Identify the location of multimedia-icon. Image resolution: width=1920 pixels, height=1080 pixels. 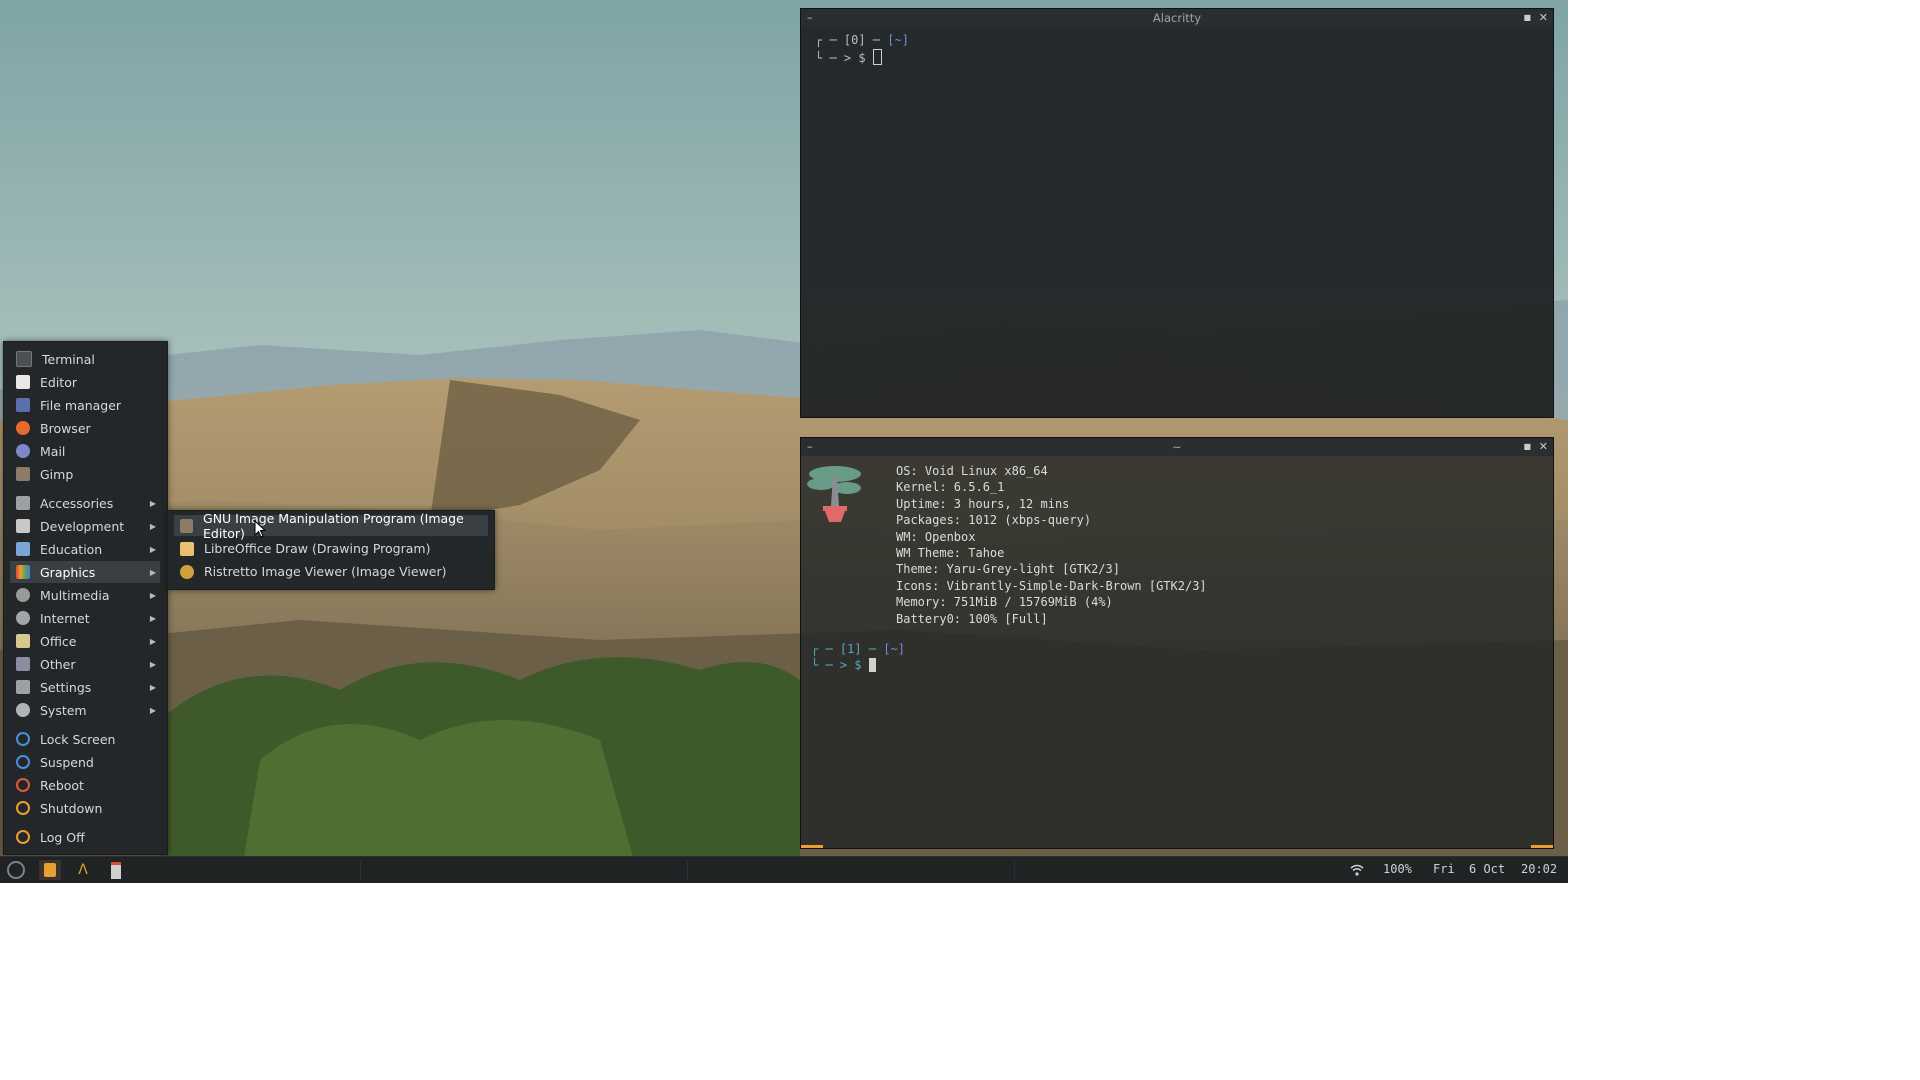
(23, 595).